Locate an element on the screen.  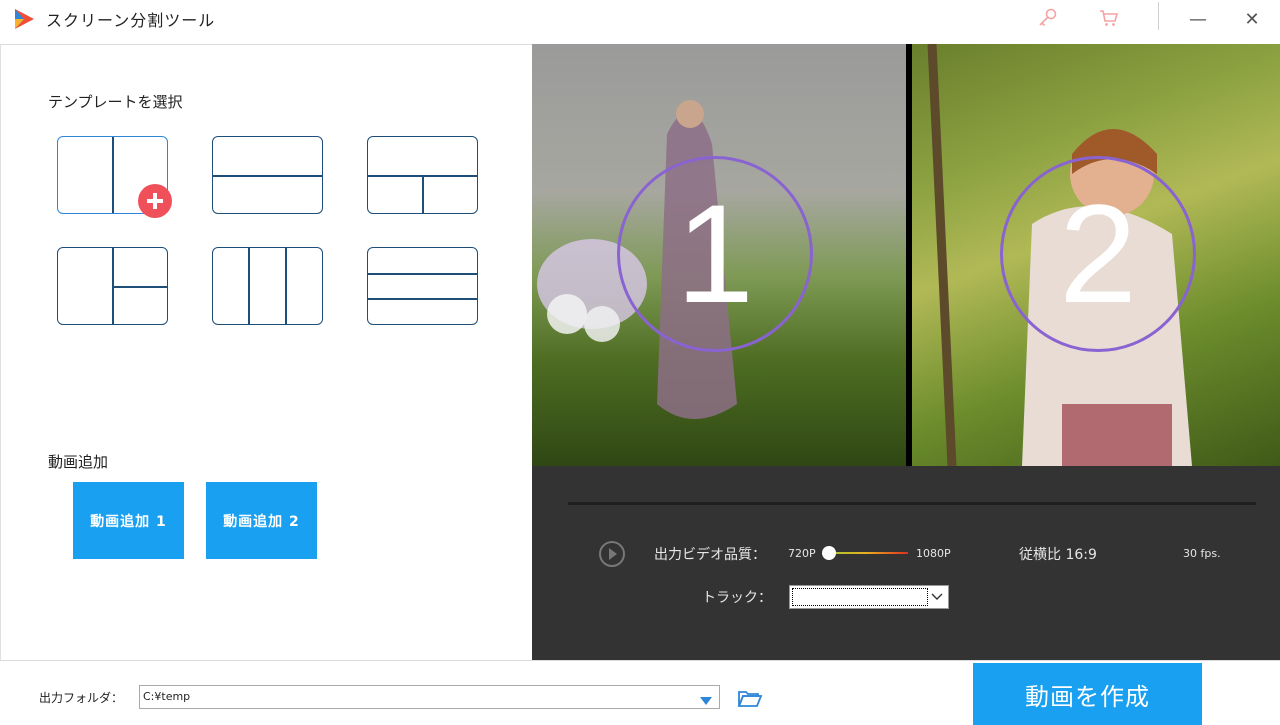
output-folder-label: 出力フォルダ： is located at coordinates (81, 698).